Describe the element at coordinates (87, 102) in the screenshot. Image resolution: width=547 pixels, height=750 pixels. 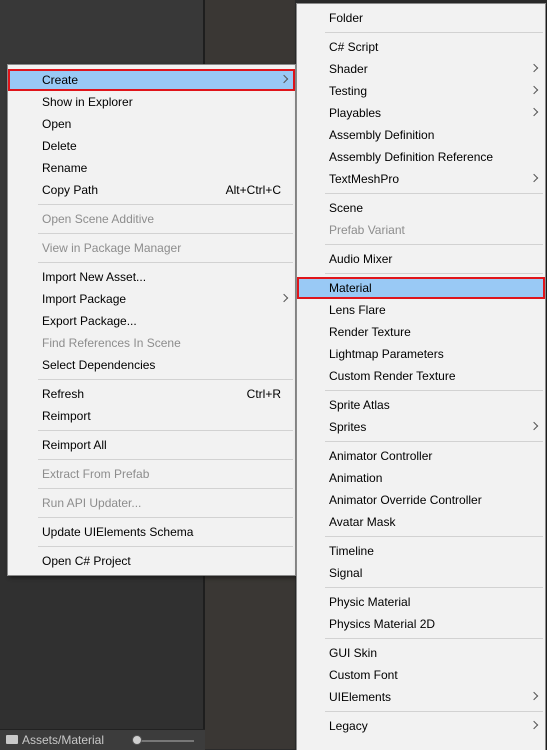
I see `menu-item-label: Show in Explorer` at that location.